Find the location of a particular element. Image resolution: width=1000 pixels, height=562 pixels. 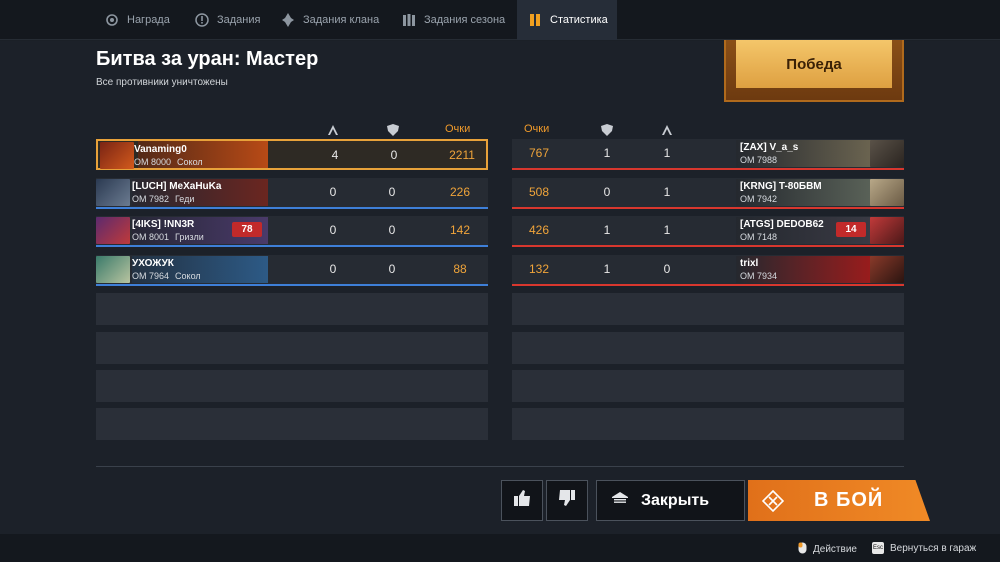

score: 132 is located at coordinates (539, 269).